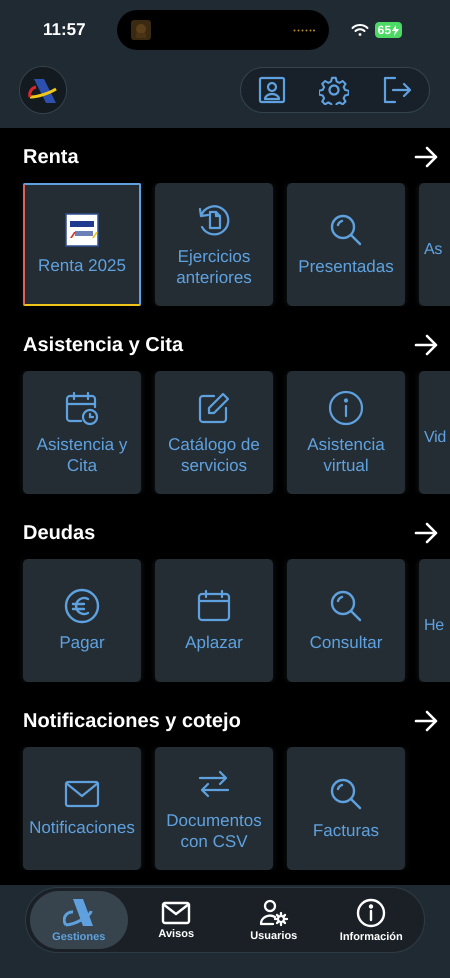  I want to click on tab: Usuarios, so click(273, 920).